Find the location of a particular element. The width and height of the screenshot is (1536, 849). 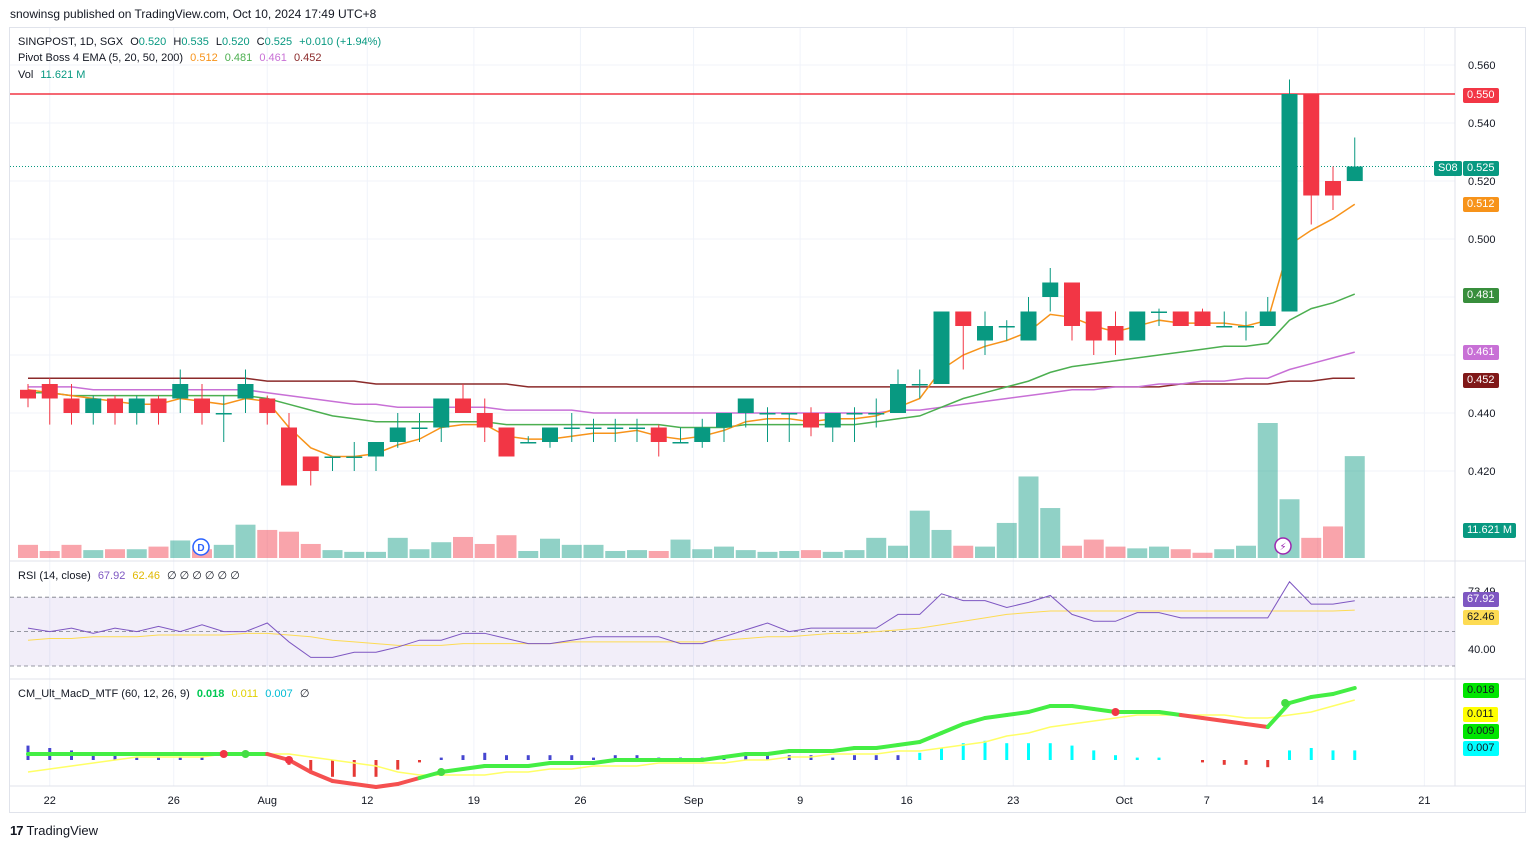

rsi-ma-price-tag: 62.46 is located at coordinates (1481, 617).